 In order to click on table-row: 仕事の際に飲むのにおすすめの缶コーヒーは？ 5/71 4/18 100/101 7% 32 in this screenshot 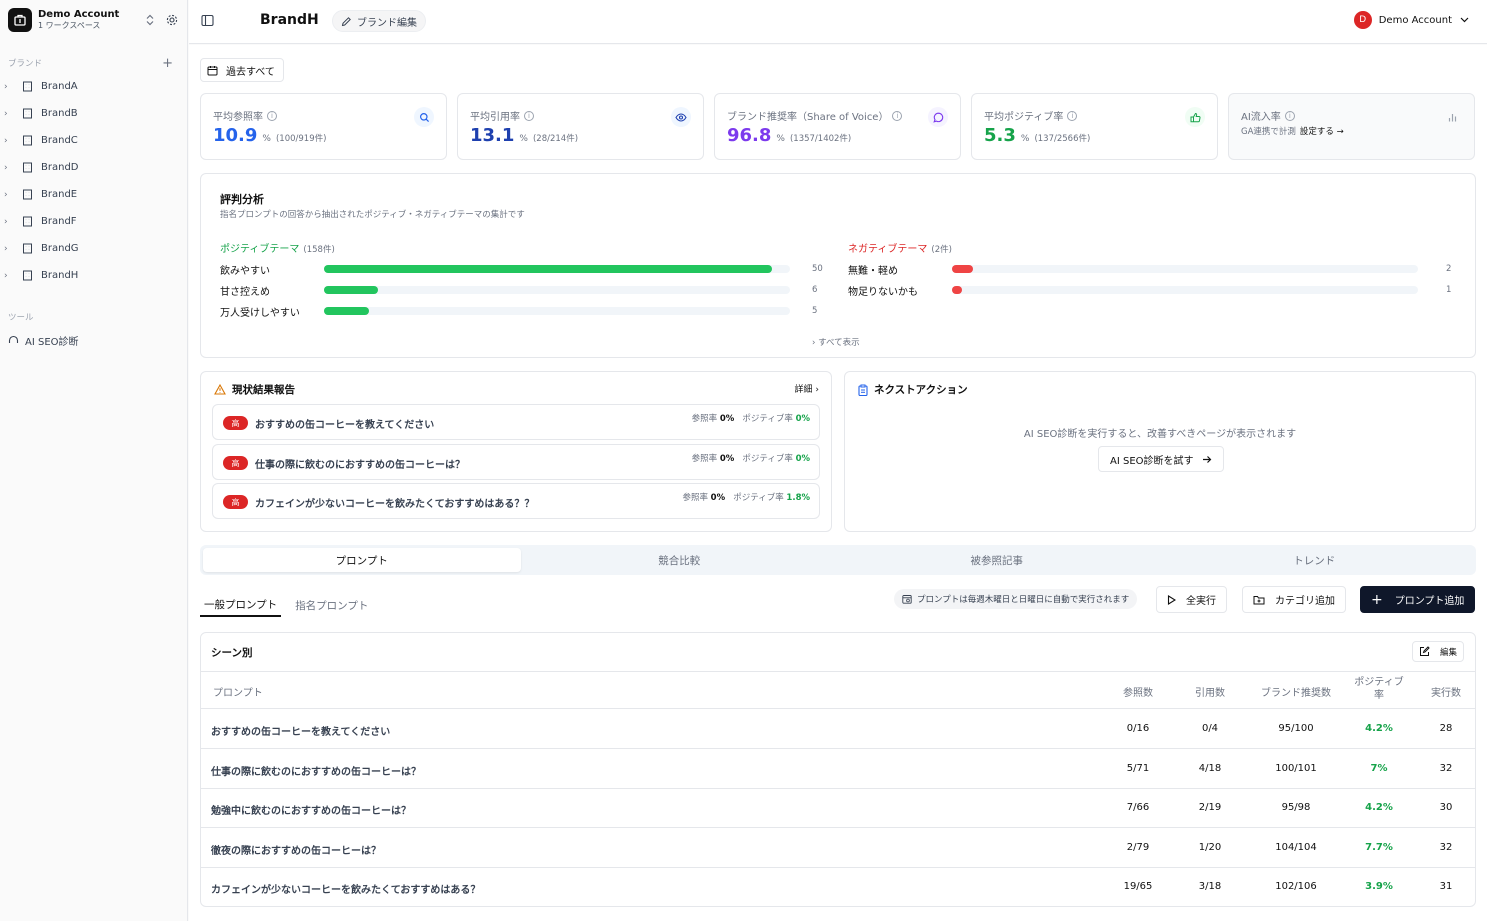, I will do `click(838, 769)`.